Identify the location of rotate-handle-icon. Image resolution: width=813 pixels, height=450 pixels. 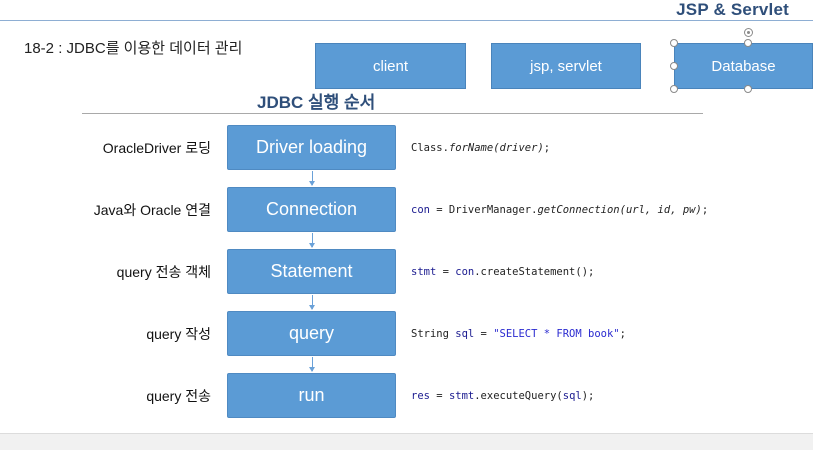
(748, 32).